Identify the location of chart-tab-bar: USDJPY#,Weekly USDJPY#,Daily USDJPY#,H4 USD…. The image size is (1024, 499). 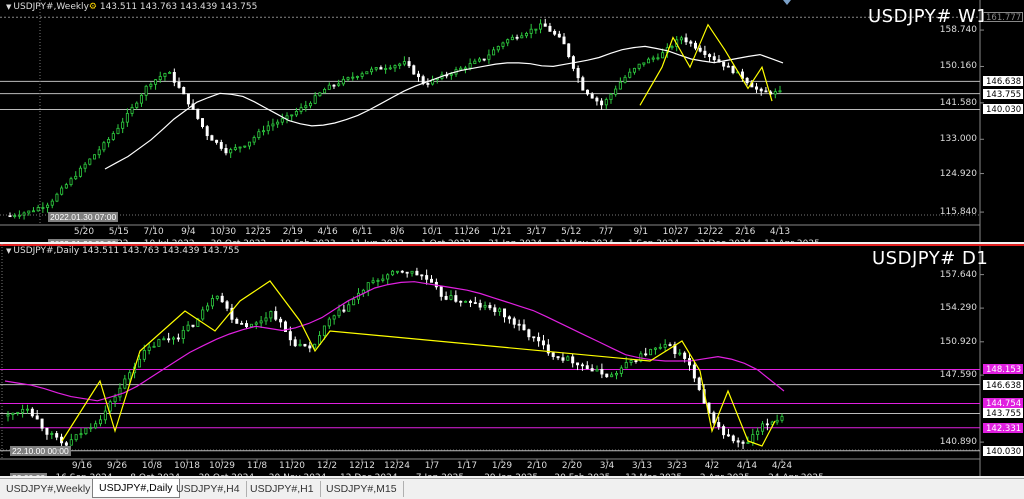
(512, 488).